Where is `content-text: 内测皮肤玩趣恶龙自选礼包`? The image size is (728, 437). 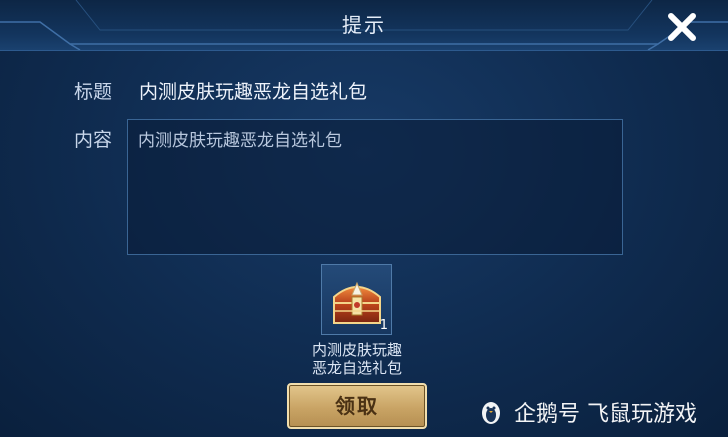
content-text: 内测皮肤玩趣恶龙自选礼包 is located at coordinates (240, 141).